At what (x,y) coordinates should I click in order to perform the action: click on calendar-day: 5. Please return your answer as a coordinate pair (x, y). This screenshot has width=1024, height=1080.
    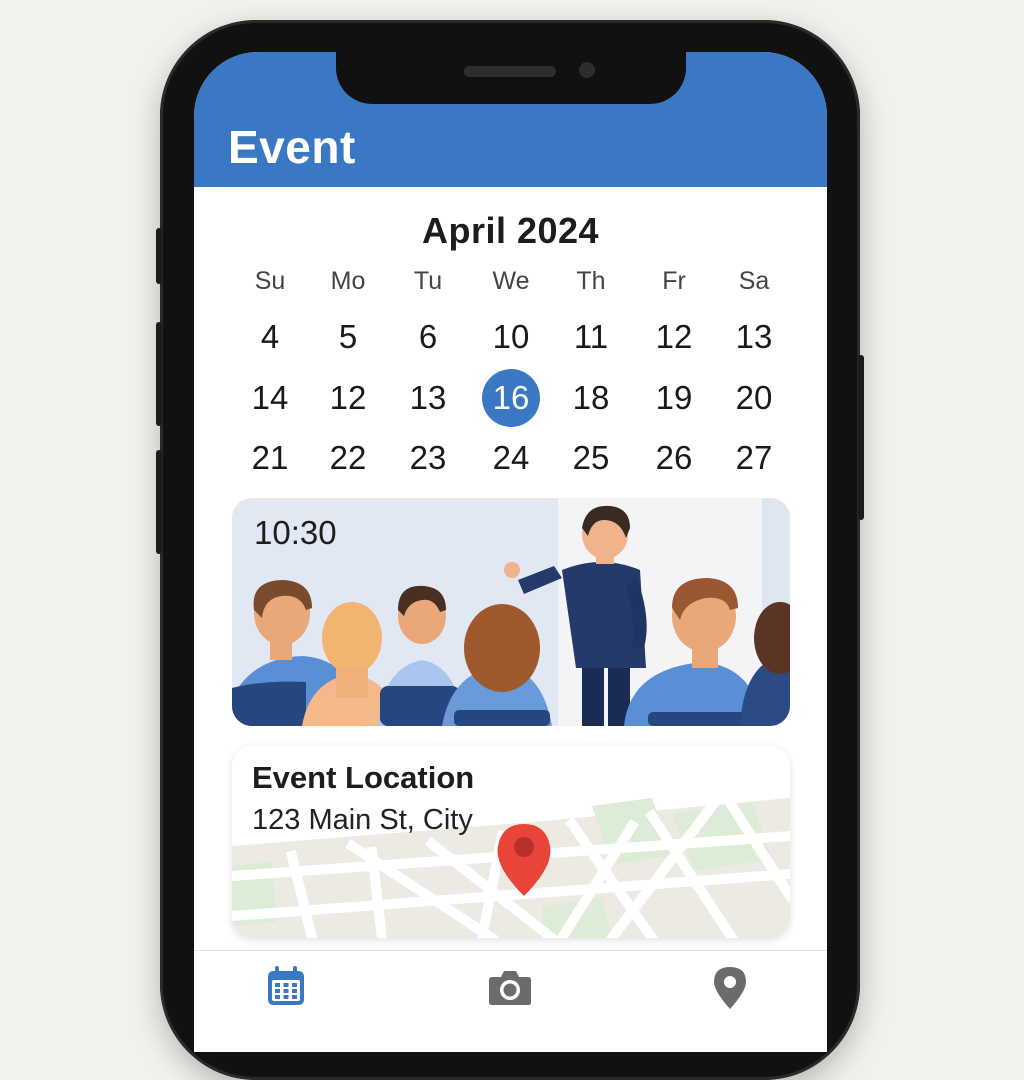
    Looking at the image, I should click on (348, 337).